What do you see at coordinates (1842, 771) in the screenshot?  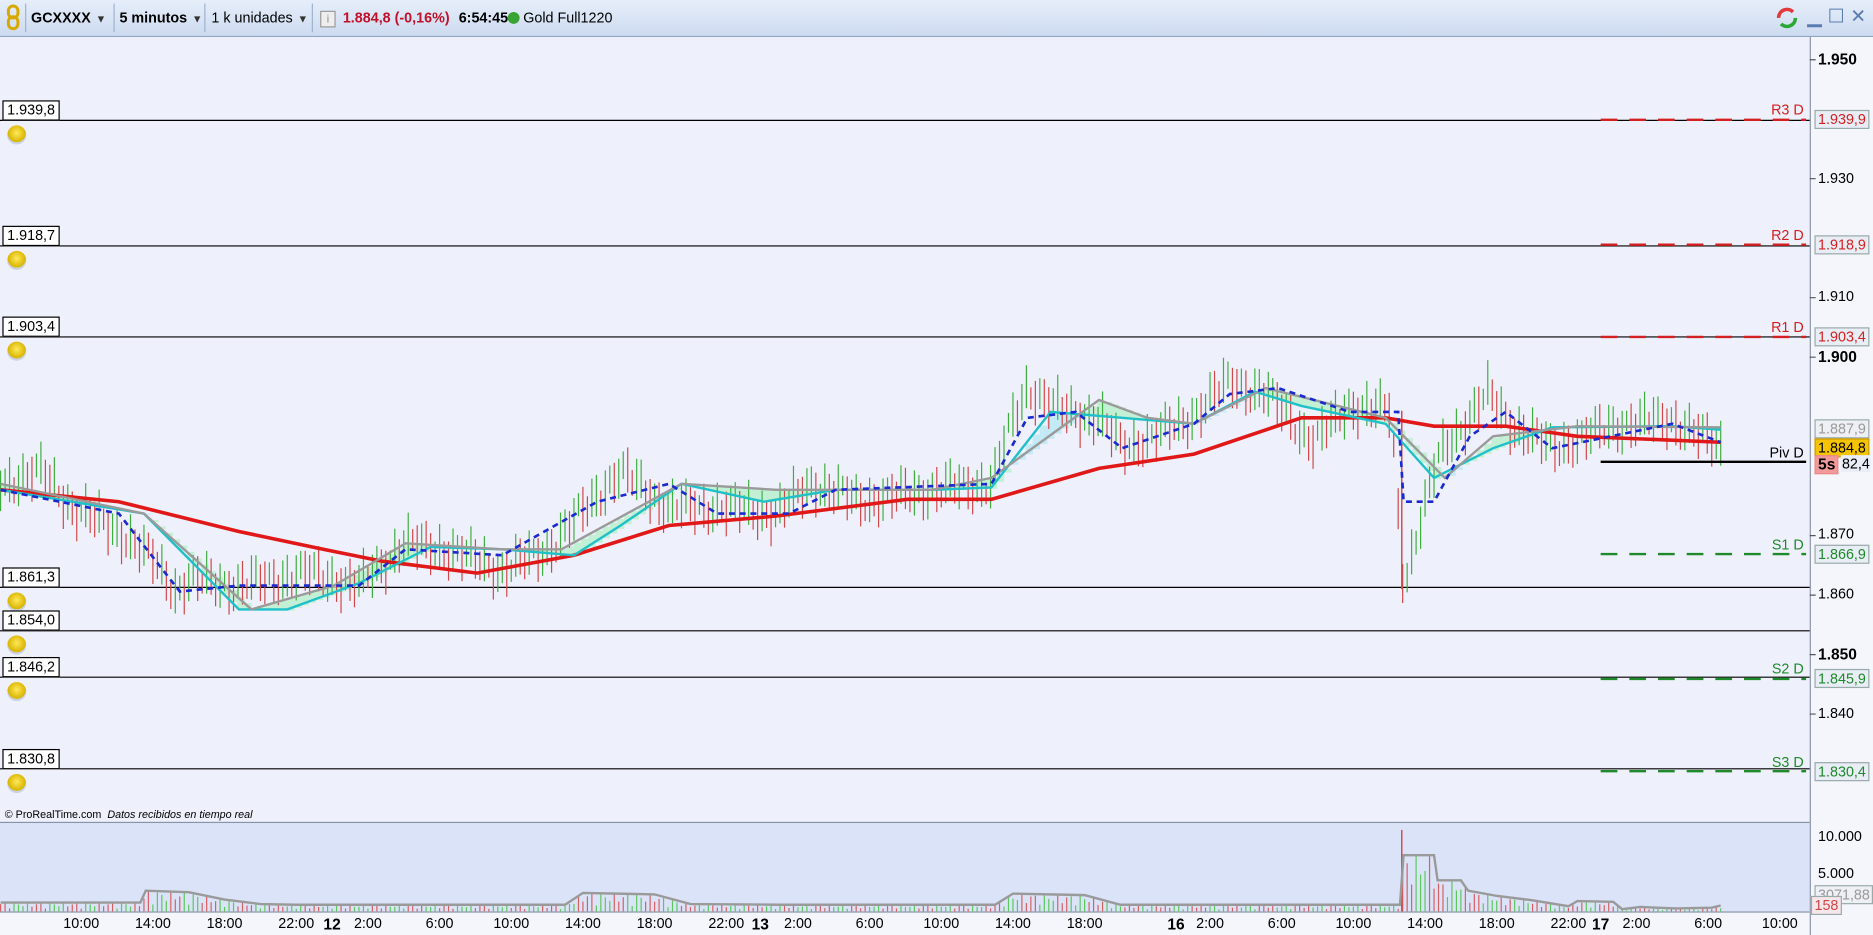 I see `pivot-value-box: 1.830,4` at bounding box center [1842, 771].